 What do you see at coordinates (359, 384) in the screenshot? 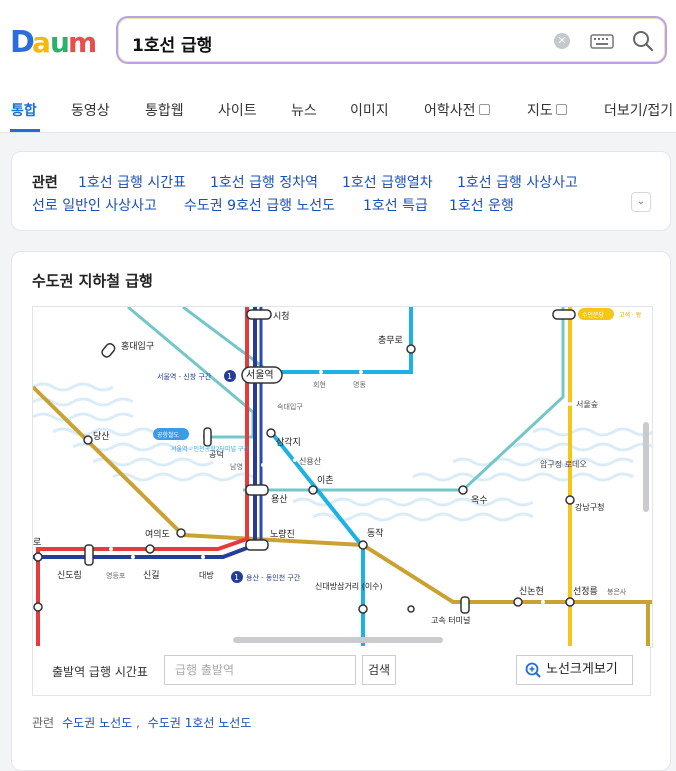
I see `station-label: 명동` at bounding box center [359, 384].